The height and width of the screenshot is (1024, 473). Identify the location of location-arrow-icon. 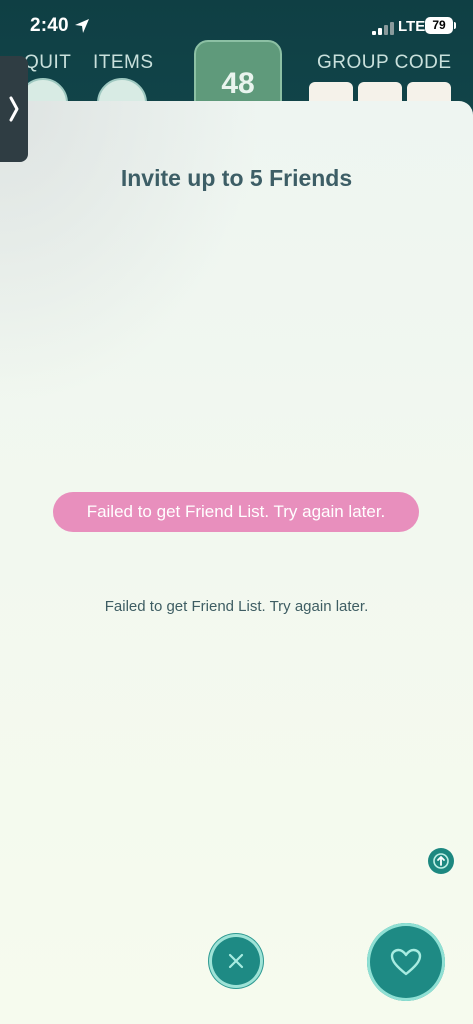
(82, 26).